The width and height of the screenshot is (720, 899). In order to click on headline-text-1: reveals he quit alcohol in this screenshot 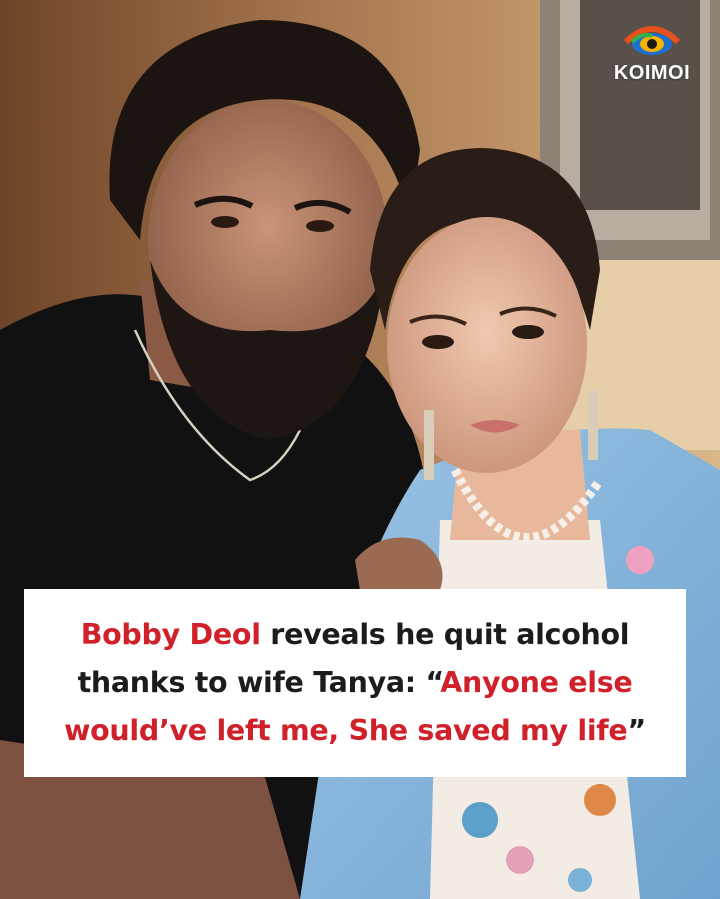, I will do `click(445, 634)`.